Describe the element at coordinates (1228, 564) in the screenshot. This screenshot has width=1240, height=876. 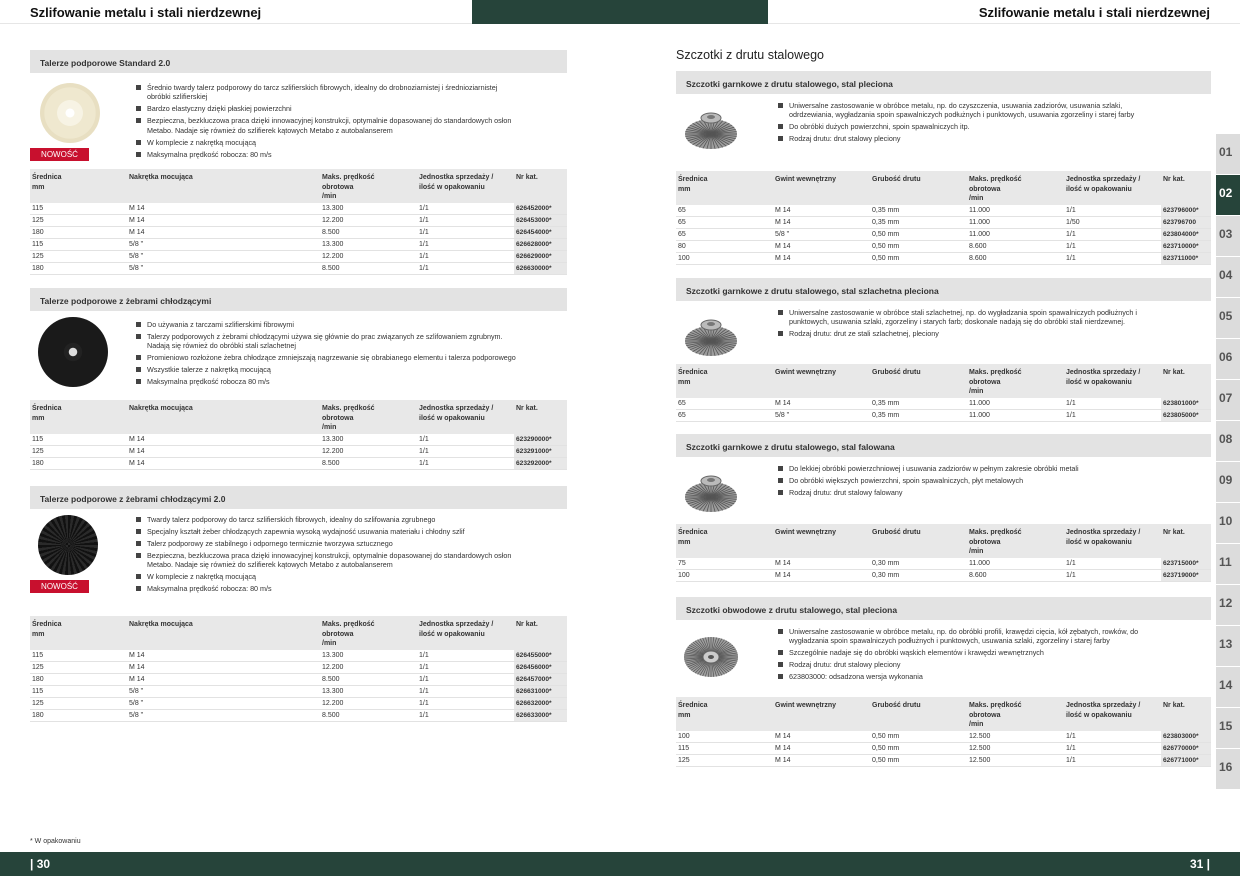
I see `chapter-tab-11: 11` at that location.